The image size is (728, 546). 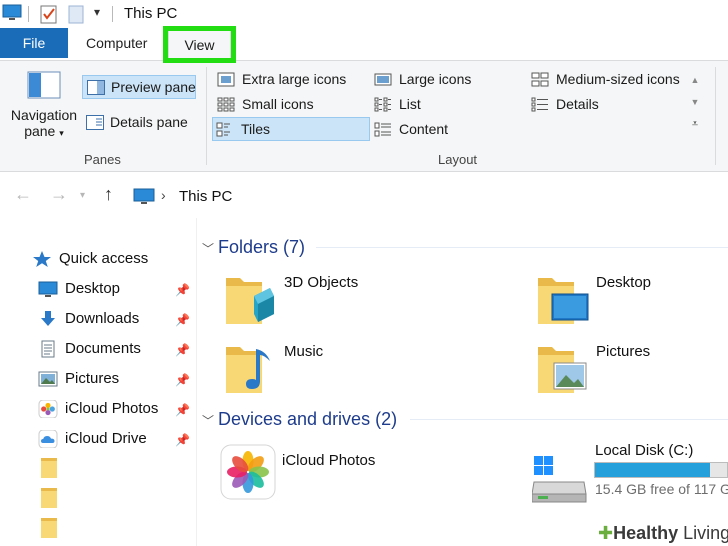 I want to click on recent-locations-icon: ▾, so click(x=82, y=195).